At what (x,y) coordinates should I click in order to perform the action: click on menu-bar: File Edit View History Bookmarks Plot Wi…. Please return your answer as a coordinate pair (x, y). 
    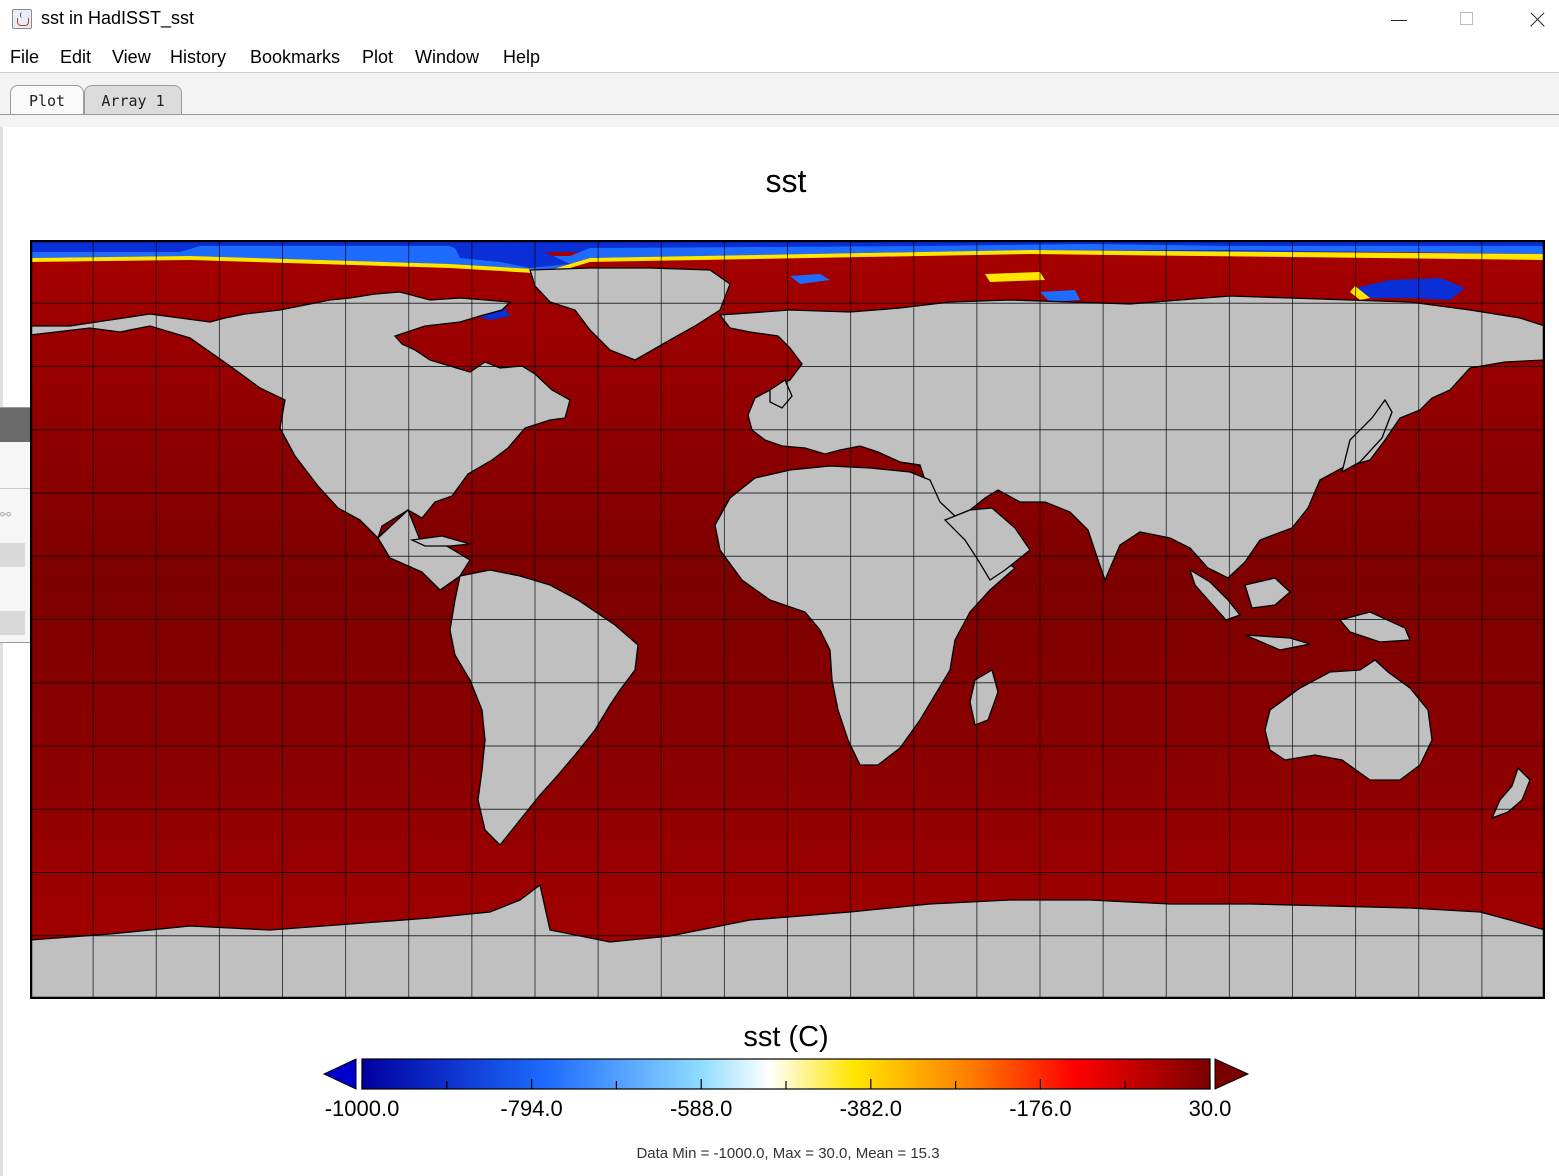
    Looking at the image, I should click on (779, 57).